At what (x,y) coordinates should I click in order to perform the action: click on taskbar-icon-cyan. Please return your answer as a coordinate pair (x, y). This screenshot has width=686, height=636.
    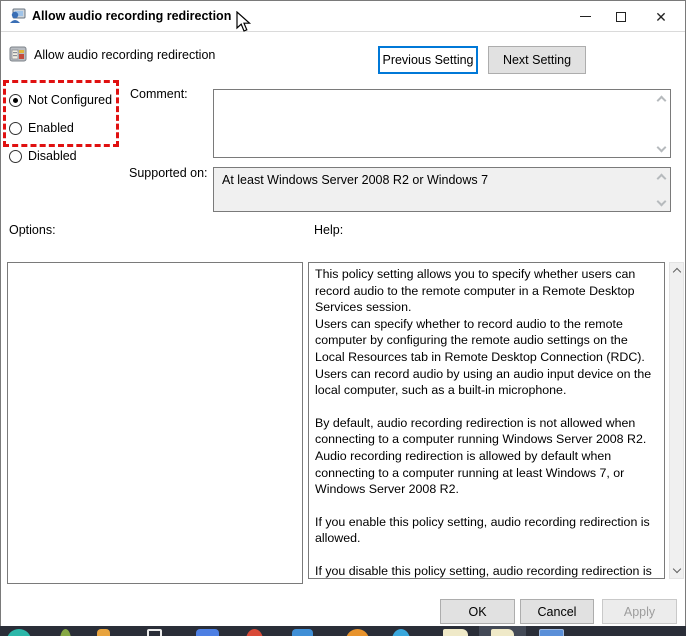
    Looking at the image, I should click on (401, 632).